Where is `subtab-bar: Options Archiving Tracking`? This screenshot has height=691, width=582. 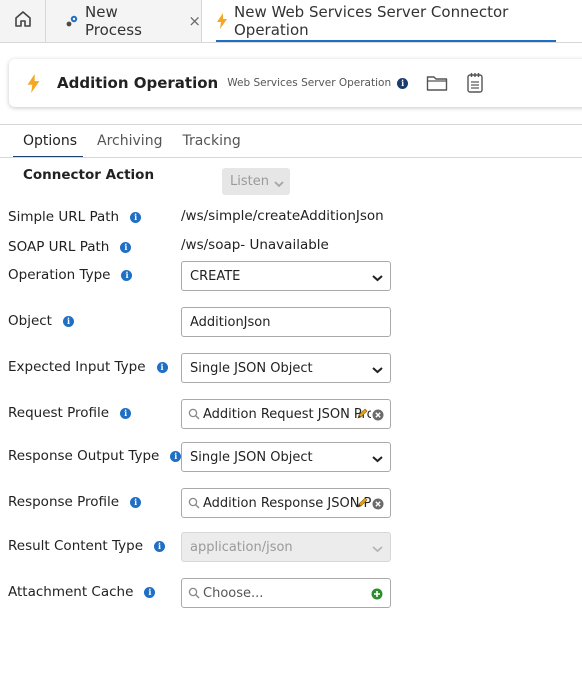
subtab-bar: Options Archiving Tracking is located at coordinates (132, 141).